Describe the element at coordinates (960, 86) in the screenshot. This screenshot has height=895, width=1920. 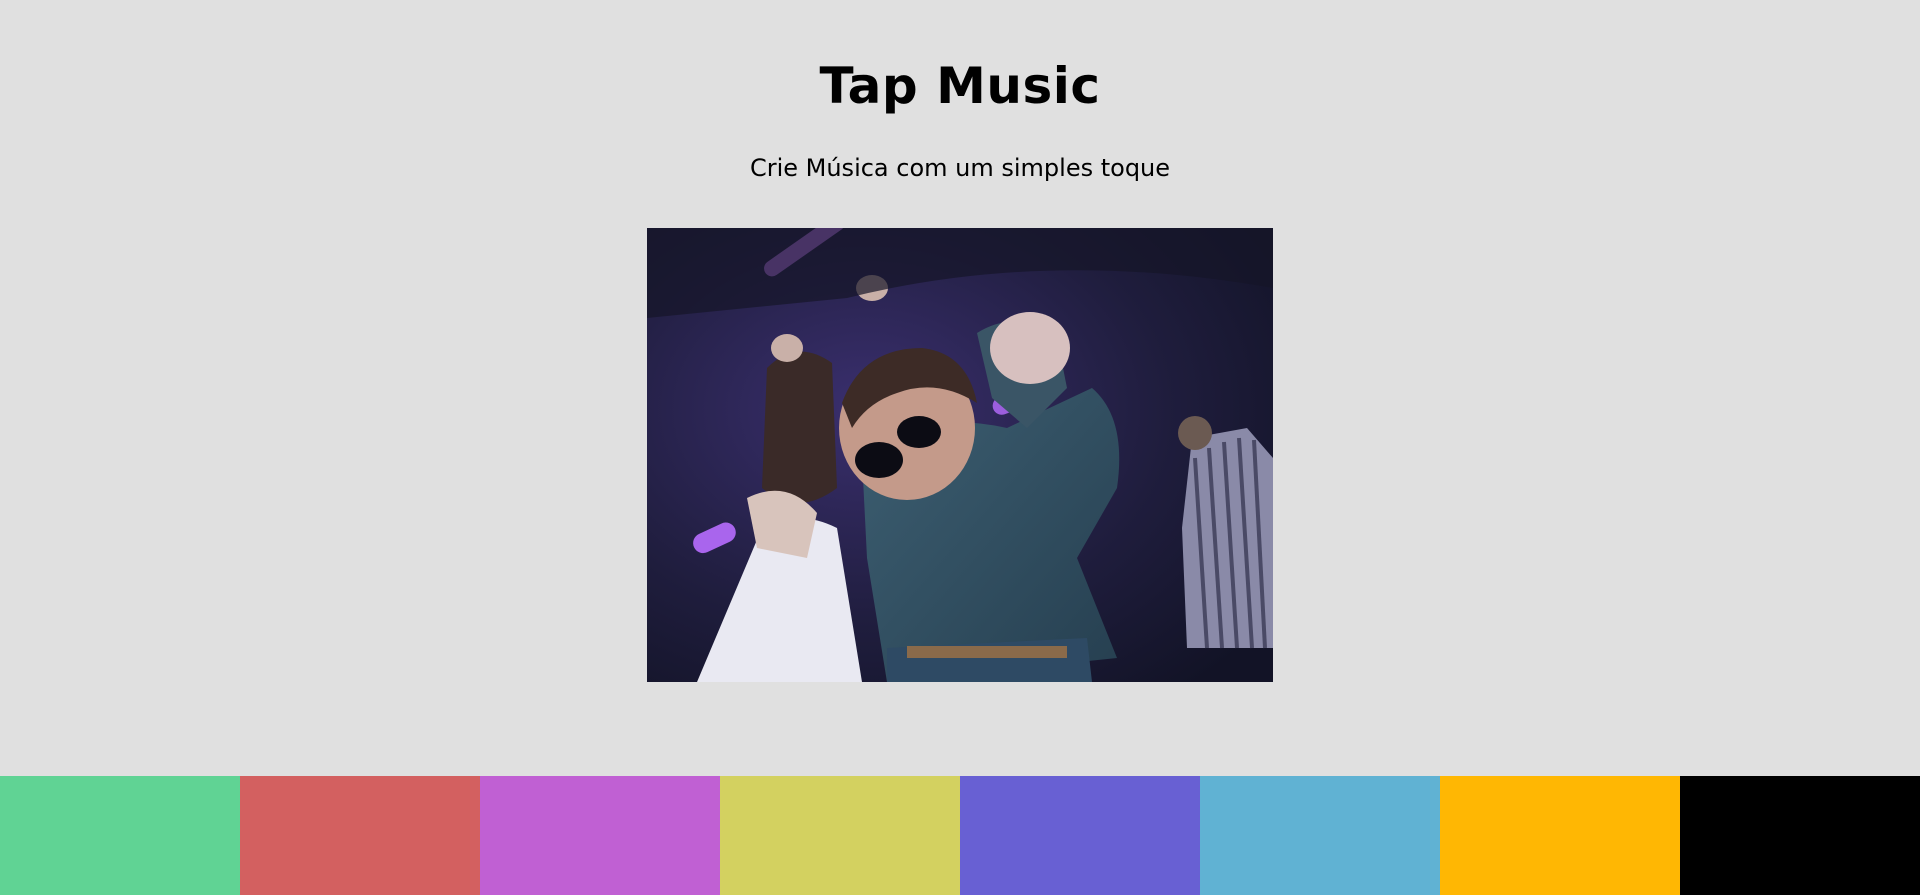
I see `page-title: Tap Music` at that location.